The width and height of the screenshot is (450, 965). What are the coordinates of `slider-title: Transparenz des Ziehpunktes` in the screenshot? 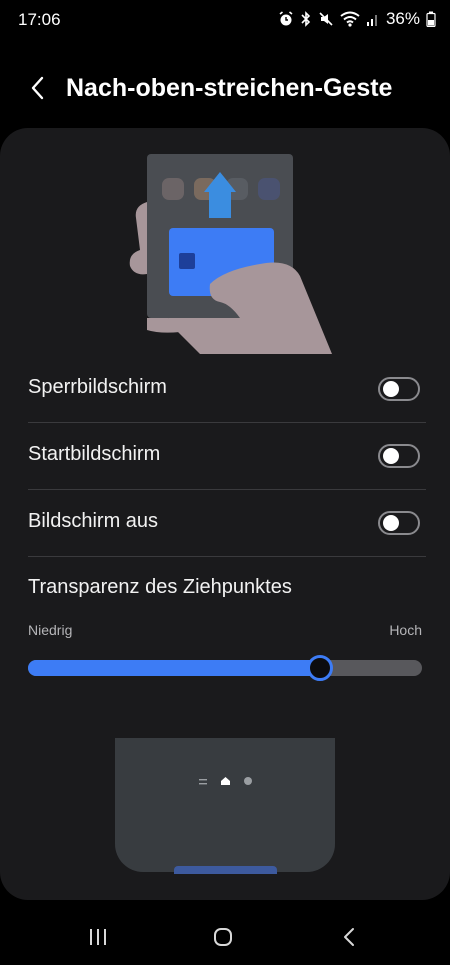 It's located at (160, 587).